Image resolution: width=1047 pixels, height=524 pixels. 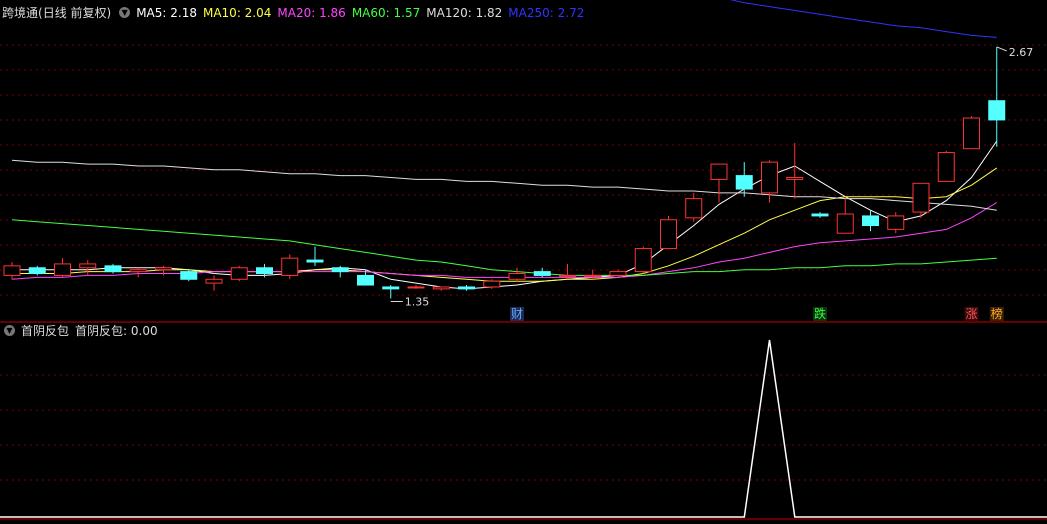 I want to click on indicator-name: 首阴反包, so click(x=45, y=331).